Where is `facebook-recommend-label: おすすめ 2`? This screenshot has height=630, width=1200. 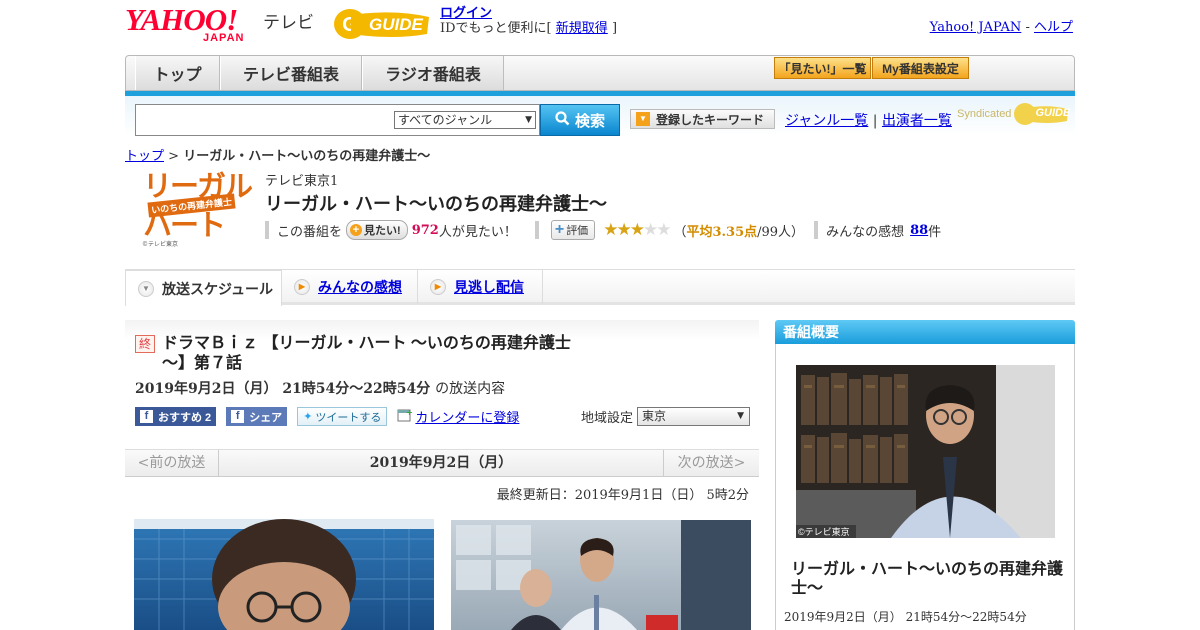 facebook-recommend-label: おすすめ 2 is located at coordinates (185, 417).